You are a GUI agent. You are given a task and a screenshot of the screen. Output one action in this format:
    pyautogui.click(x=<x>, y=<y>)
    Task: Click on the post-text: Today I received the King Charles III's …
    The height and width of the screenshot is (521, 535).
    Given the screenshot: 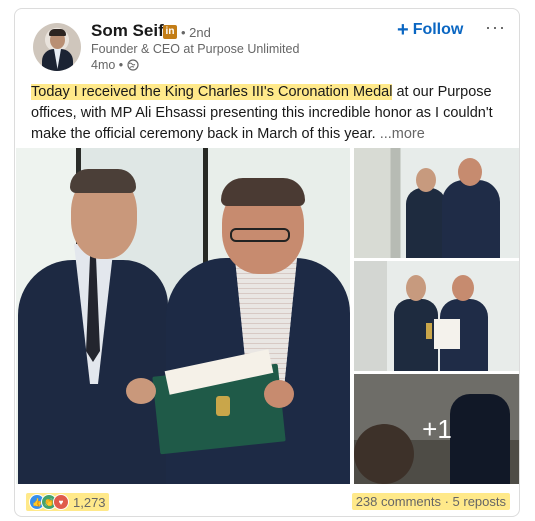 What is the action you would take?
    pyautogui.click(x=270, y=113)
    